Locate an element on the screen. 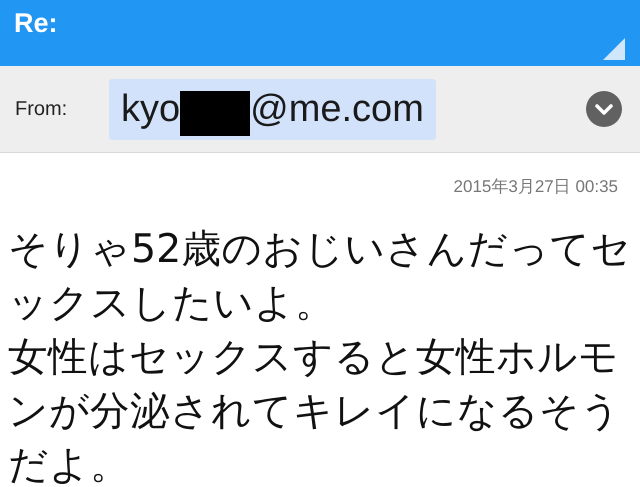 The image size is (640, 487). expand-icon is located at coordinates (604, 109).